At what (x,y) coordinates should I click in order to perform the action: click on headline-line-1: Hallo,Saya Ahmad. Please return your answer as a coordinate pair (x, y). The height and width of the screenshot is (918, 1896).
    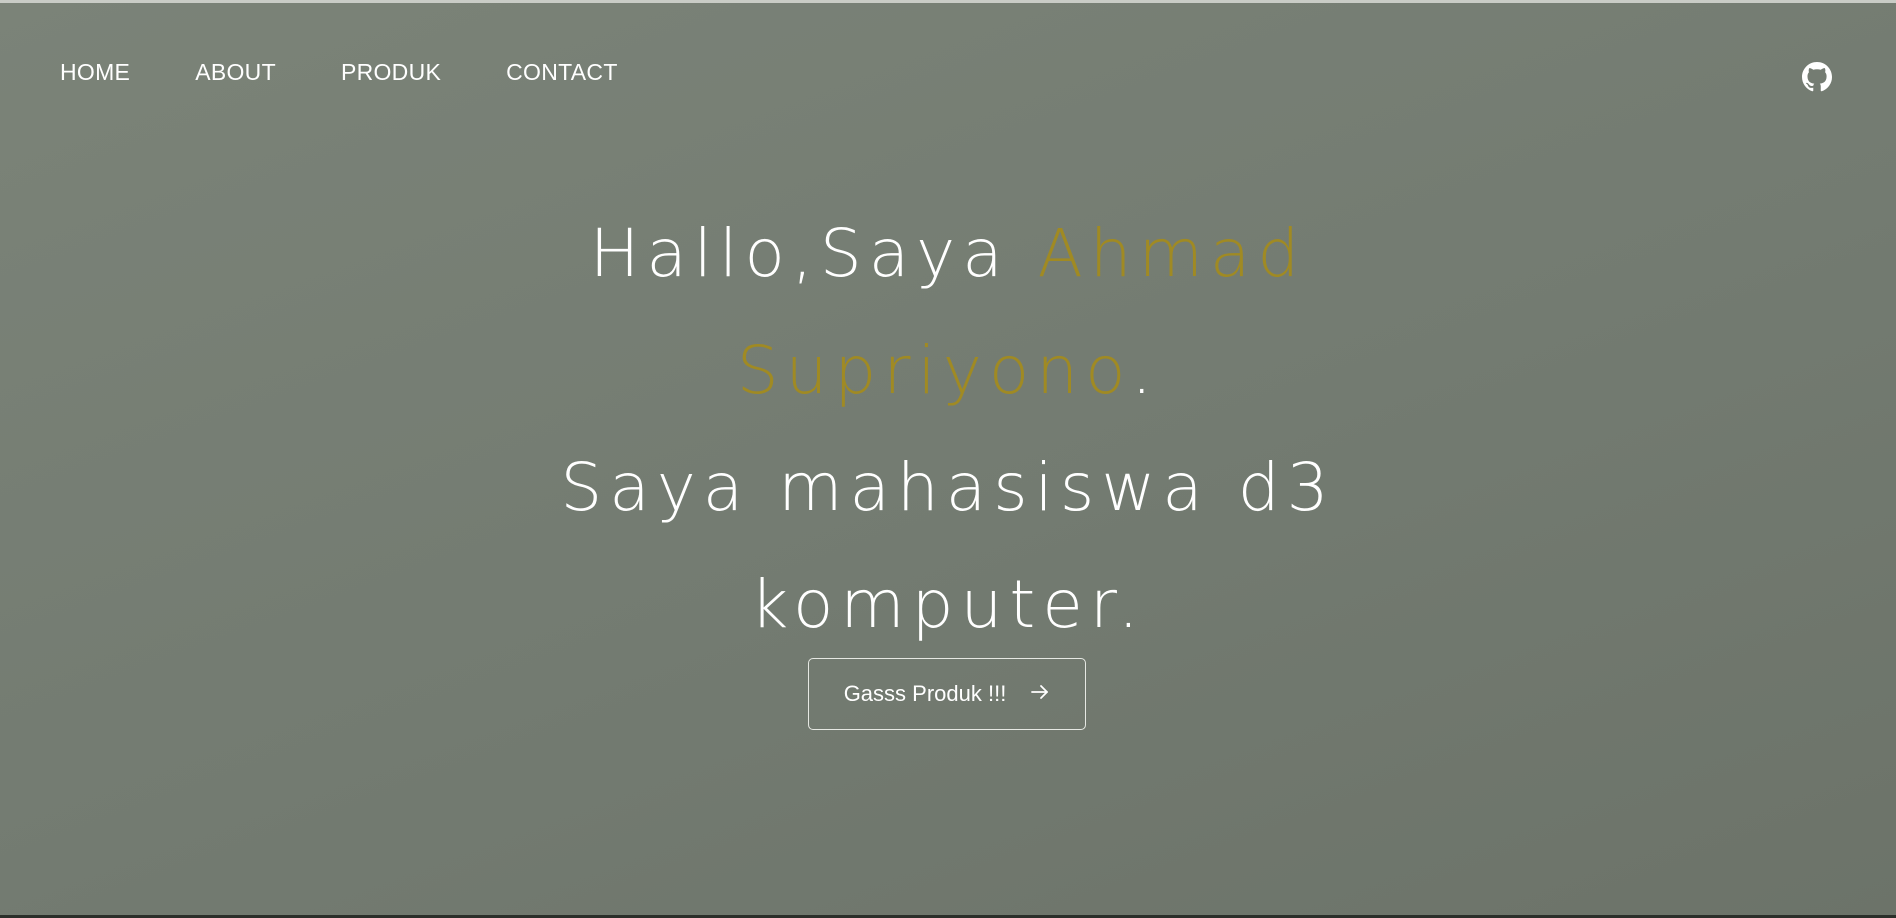
    Looking at the image, I should click on (948, 253).